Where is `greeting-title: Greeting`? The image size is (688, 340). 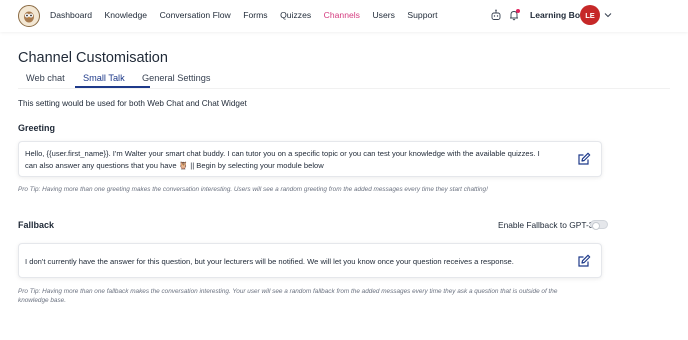 greeting-title: Greeting is located at coordinates (37, 128).